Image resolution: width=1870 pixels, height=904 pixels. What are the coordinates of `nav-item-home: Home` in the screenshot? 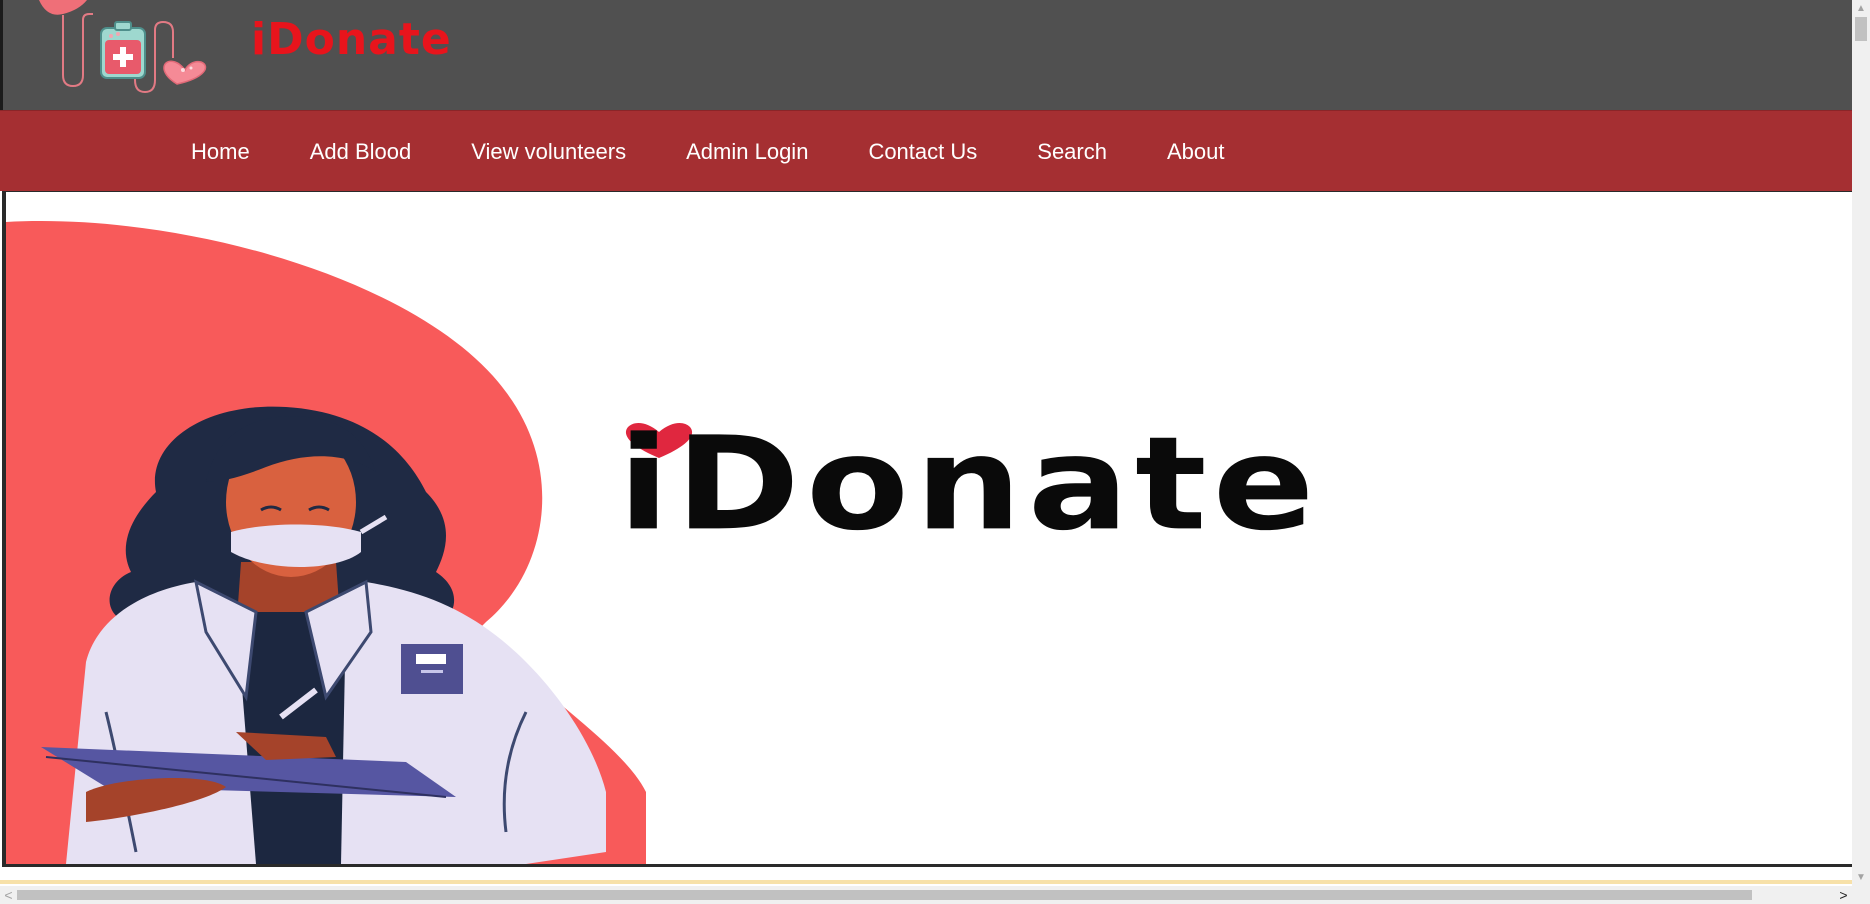 It's located at (220, 151).